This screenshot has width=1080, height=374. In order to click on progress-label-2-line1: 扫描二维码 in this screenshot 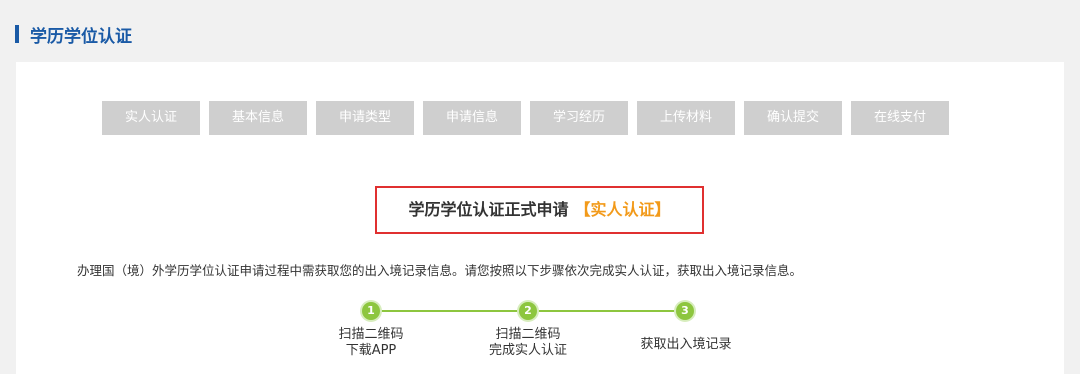, I will do `click(528, 334)`.